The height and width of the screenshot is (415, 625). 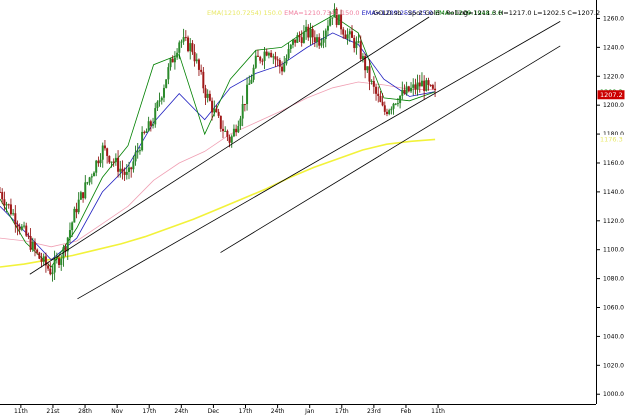 I want to click on x-tick-label: 24th, so click(x=278, y=411).